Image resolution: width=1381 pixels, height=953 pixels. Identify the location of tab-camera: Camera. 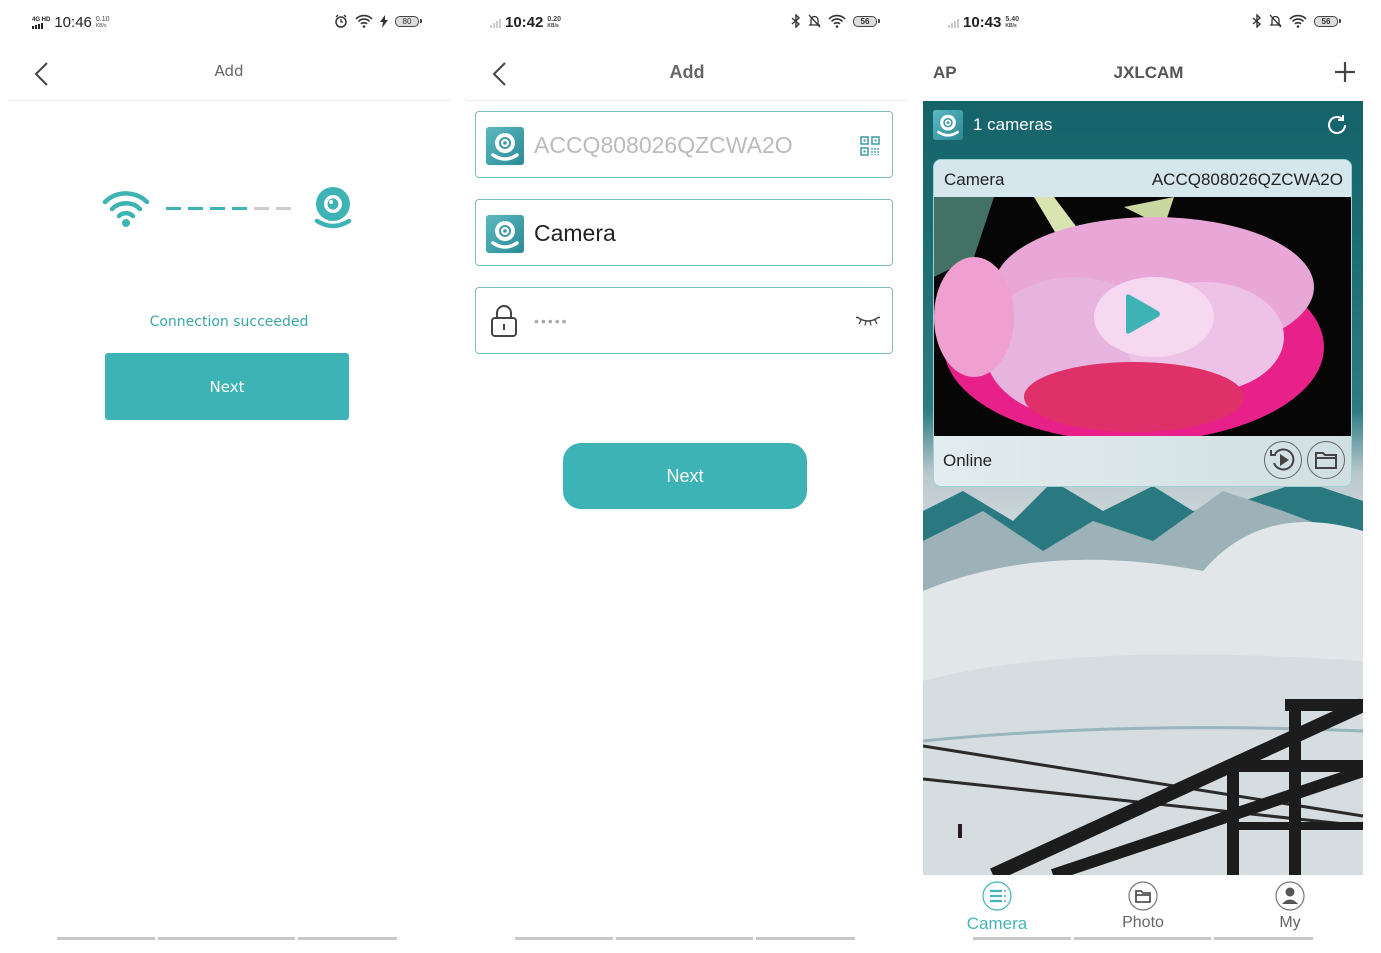
(997, 907).